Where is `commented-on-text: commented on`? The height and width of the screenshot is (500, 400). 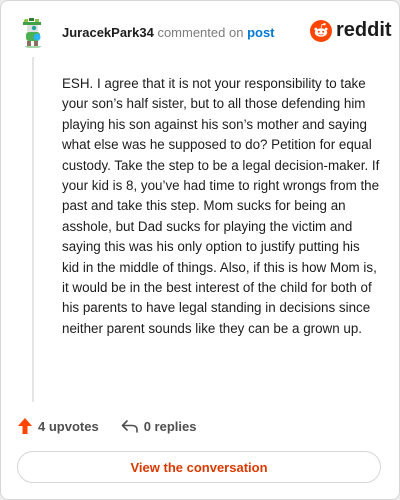 commented-on-text: commented on is located at coordinates (200, 32).